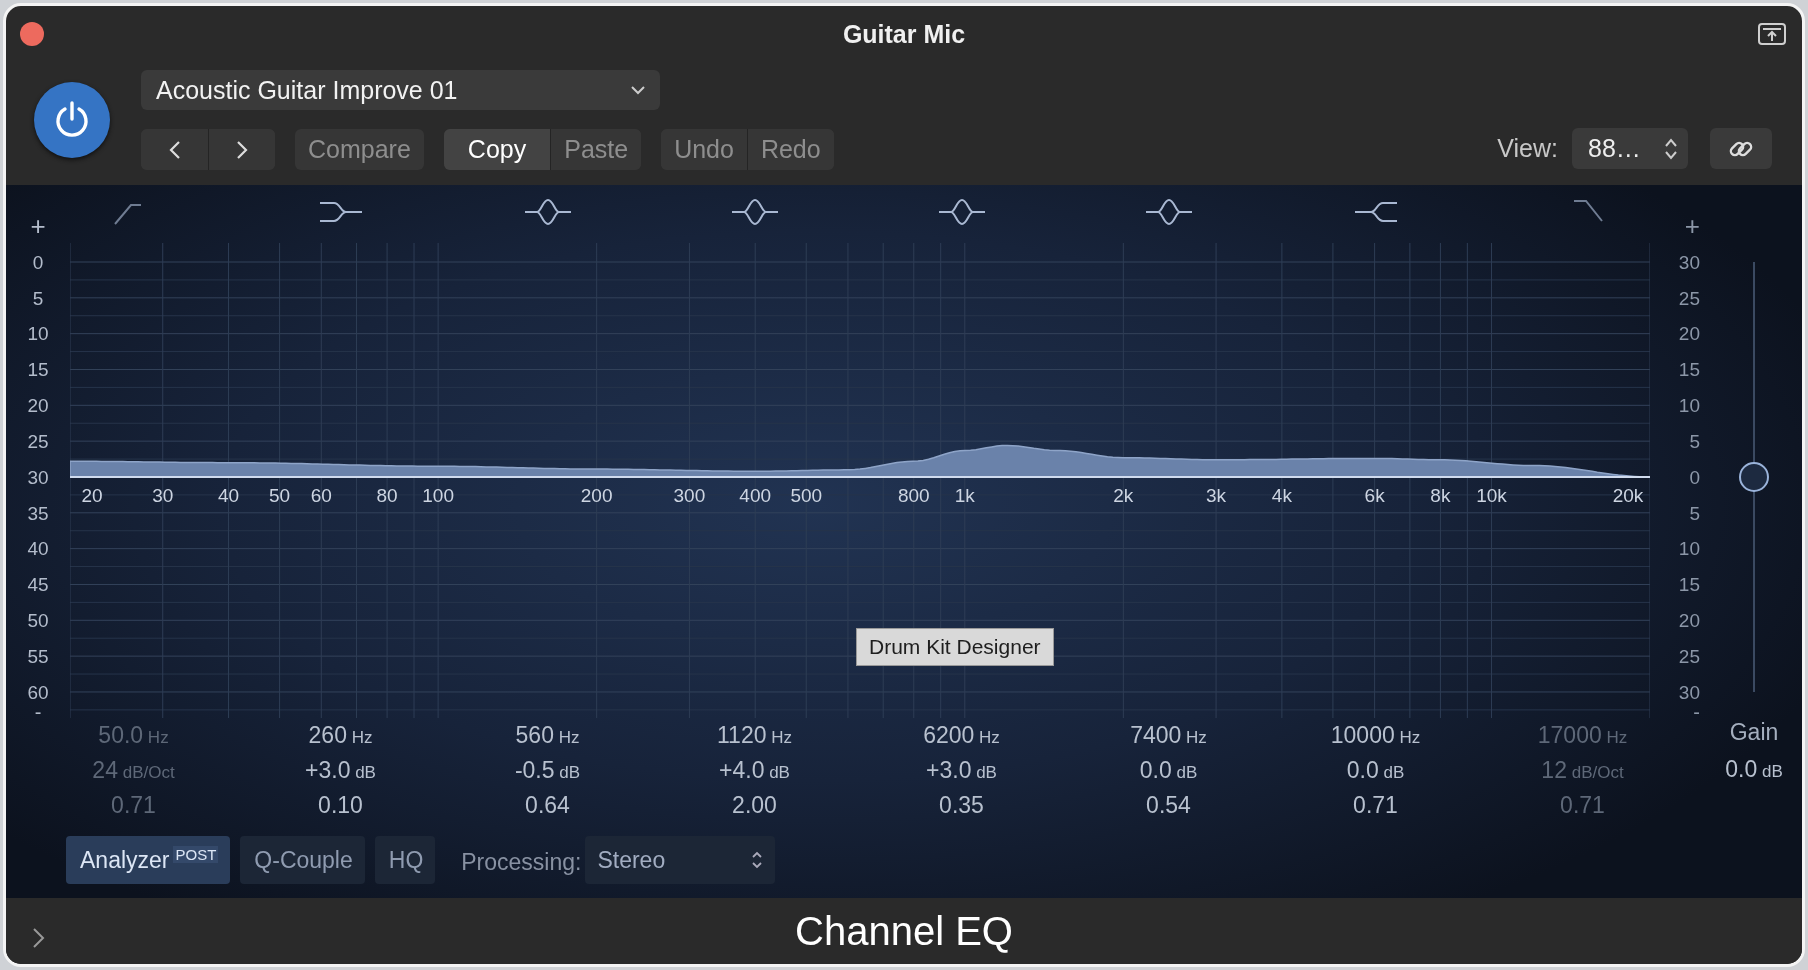  Describe the element at coordinates (1491, 496) in the screenshot. I see `frequency-label: 10k` at that location.